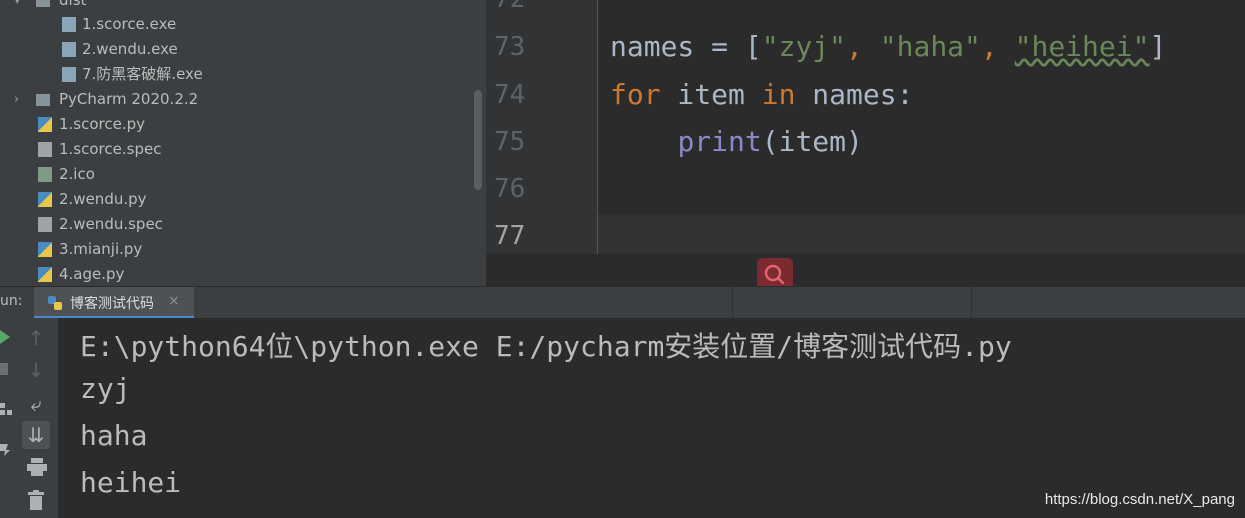  I want to click on tree-item-label: 2.wendu.exe, so click(130, 49).